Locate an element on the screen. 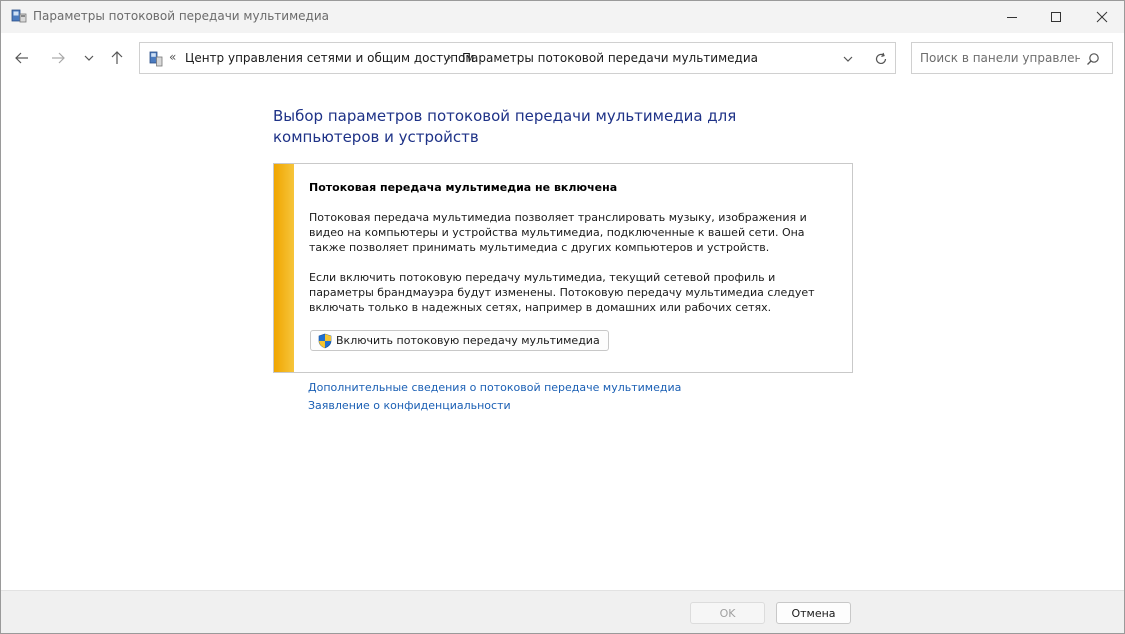  recent-locations-button is located at coordinates (89, 58).